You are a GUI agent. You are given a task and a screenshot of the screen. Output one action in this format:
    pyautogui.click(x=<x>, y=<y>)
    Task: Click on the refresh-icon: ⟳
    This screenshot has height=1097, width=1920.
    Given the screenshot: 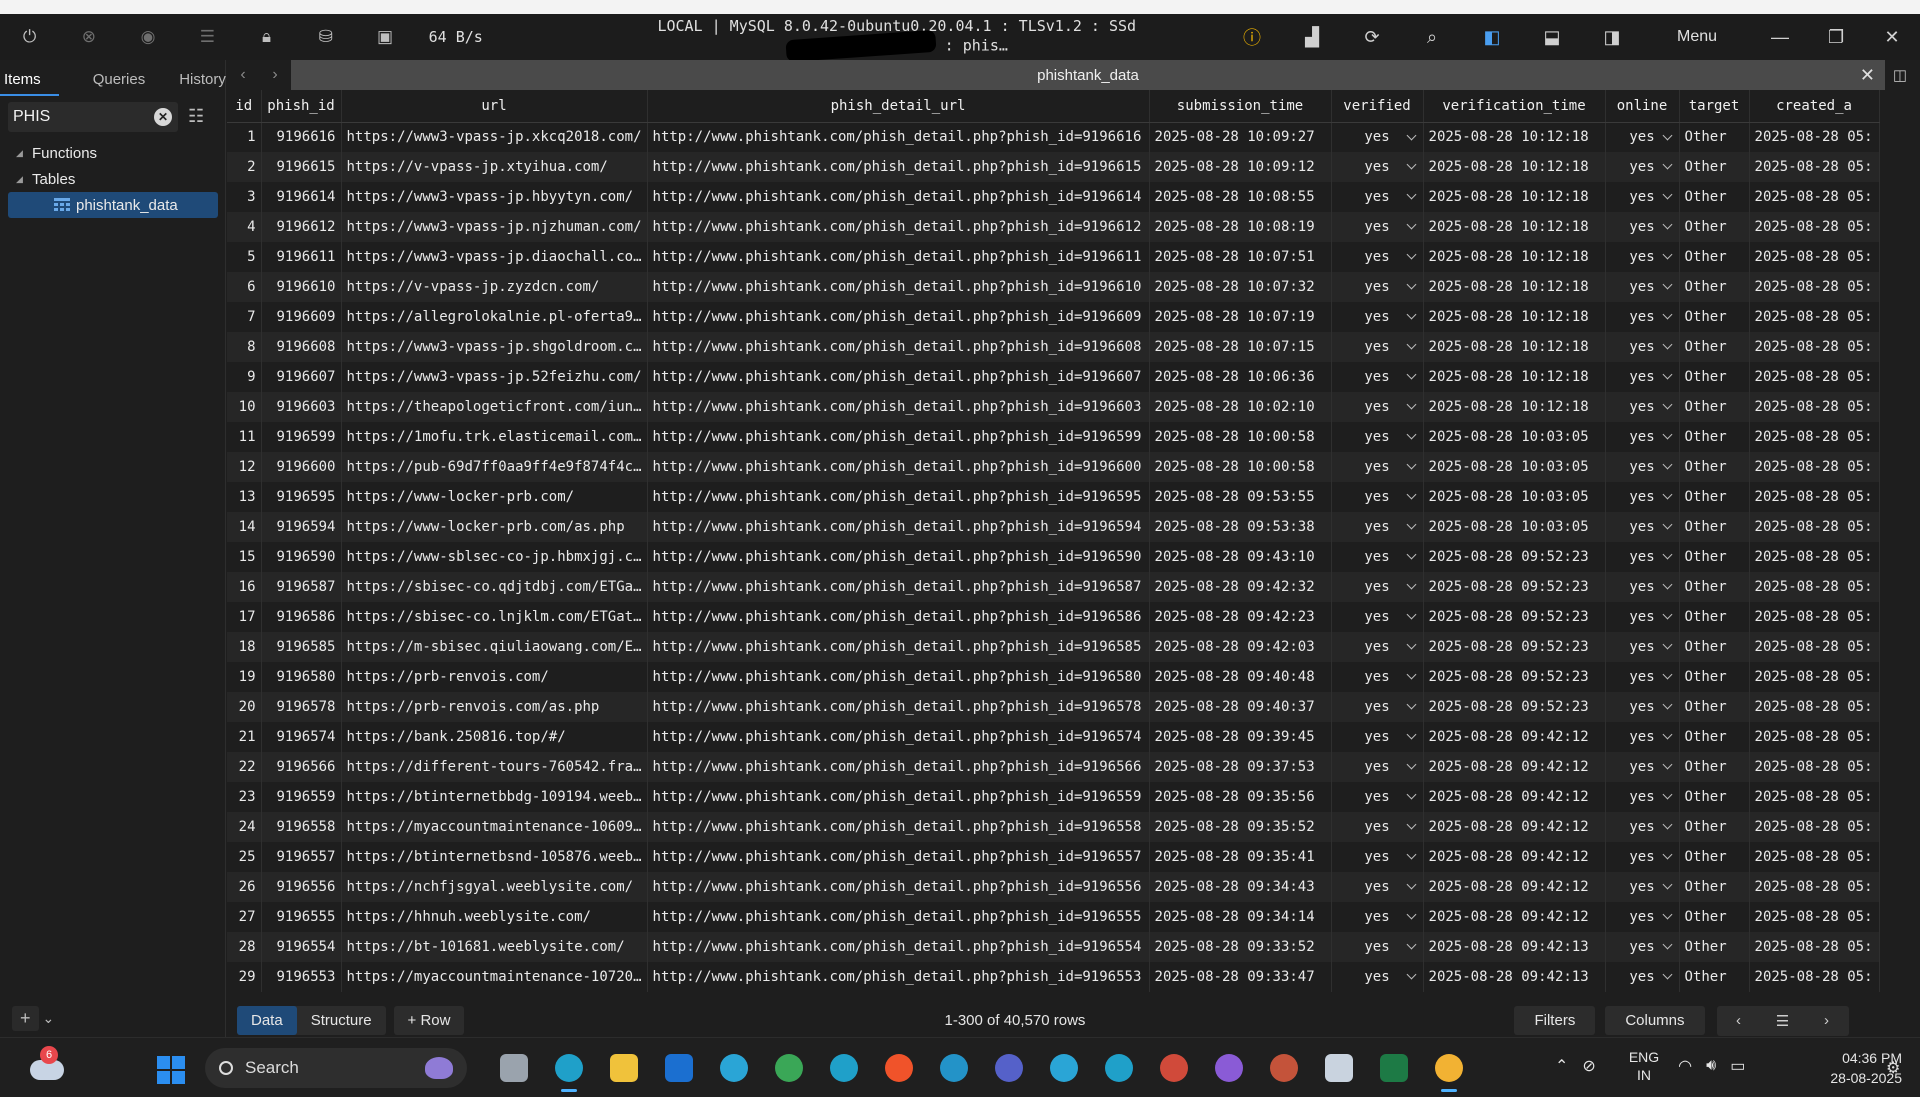 What is the action you would take?
    pyautogui.click(x=1372, y=37)
    